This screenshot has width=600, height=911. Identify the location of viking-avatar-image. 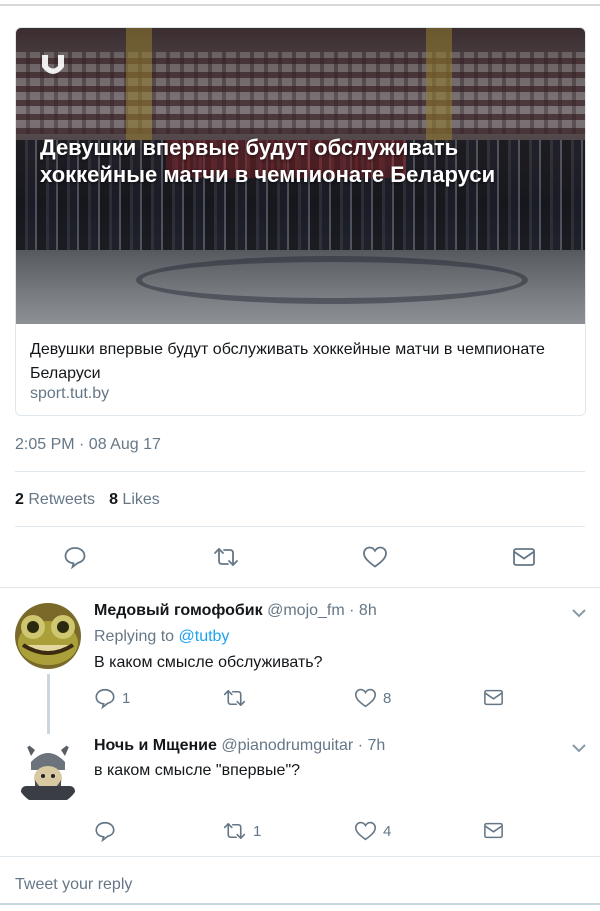
(48, 773).